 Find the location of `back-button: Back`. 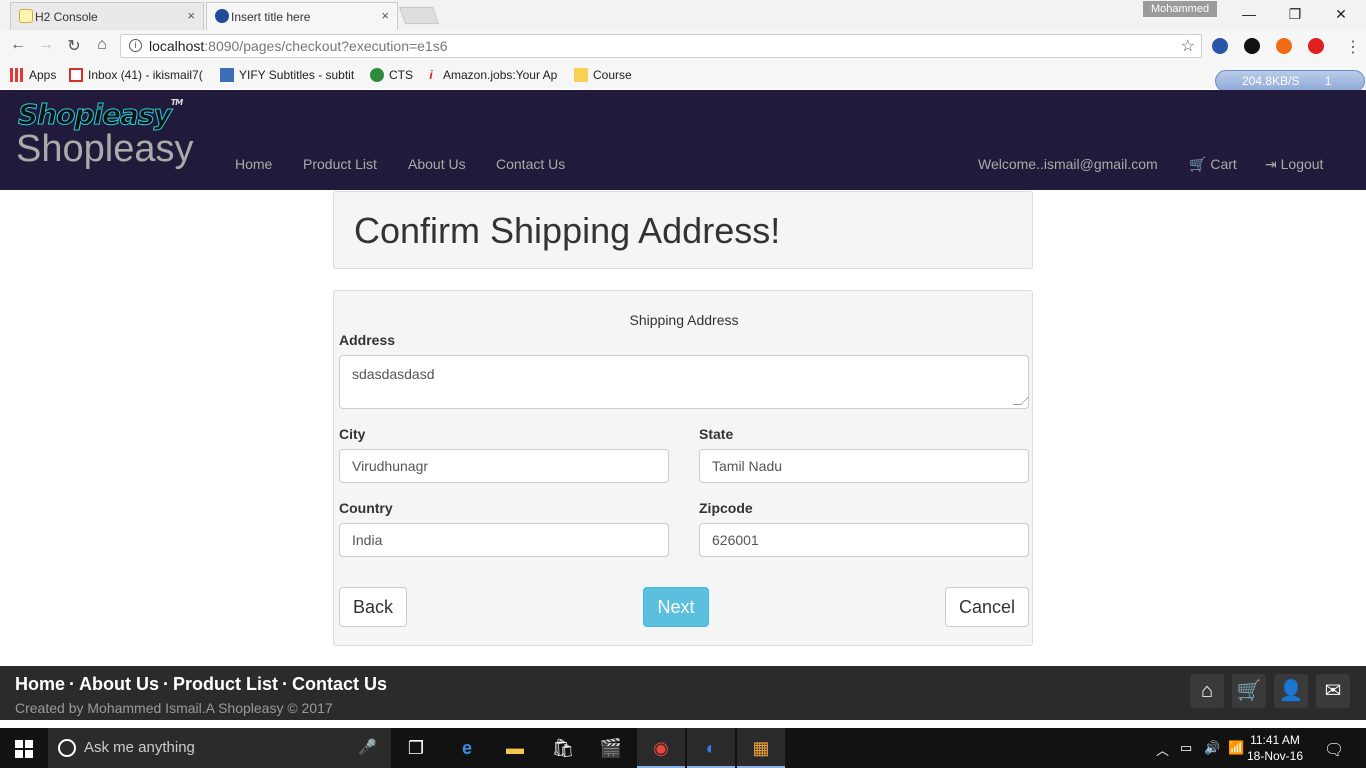

back-button: Back is located at coordinates (373, 607).